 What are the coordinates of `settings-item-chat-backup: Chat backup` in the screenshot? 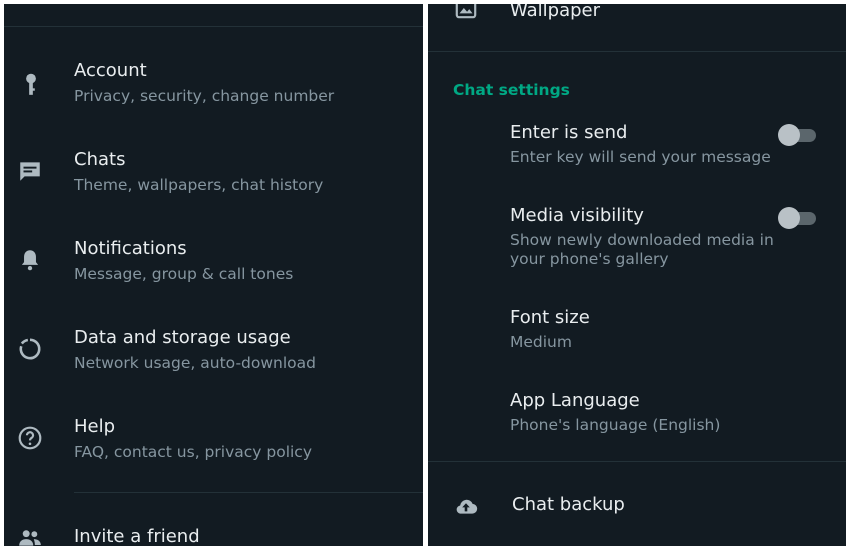 It's located at (637, 505).